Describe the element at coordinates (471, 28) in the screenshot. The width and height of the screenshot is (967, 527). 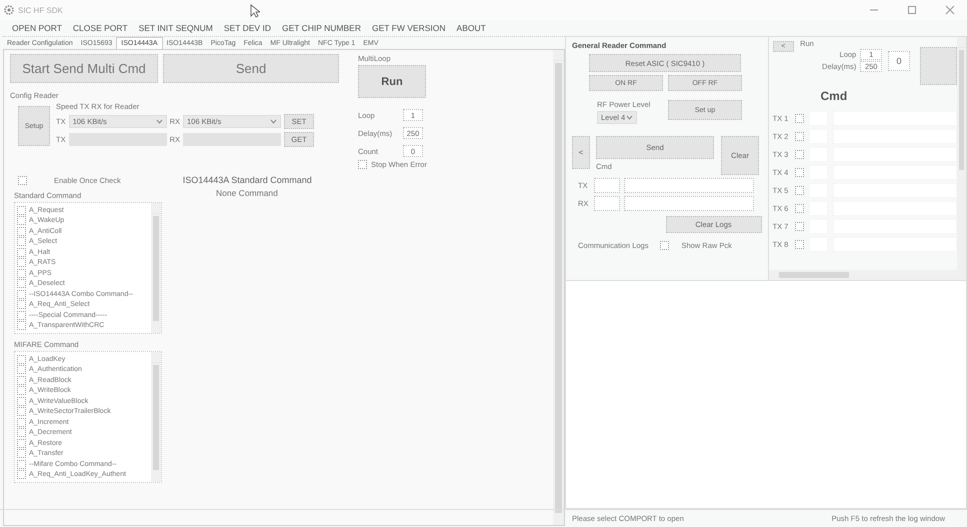
I see `menu-item: ABOUT` at that location.